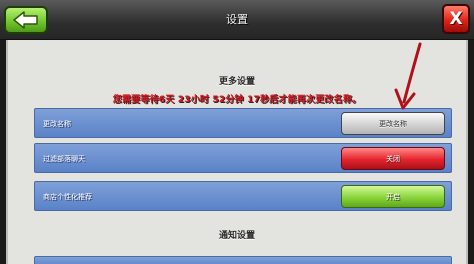  I want to click on close-button: X, so click(456, 19).